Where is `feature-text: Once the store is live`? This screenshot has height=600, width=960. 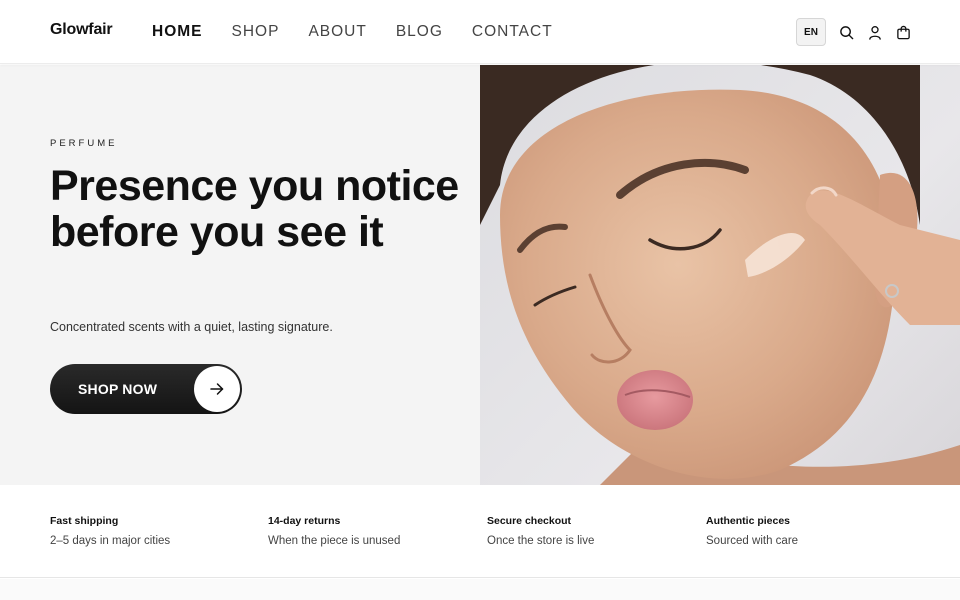
feature-text: Once the store is live is located at coordinates (541, 541).